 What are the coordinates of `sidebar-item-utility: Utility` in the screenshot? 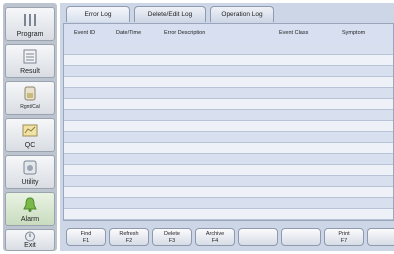 It's located at (30, 172).